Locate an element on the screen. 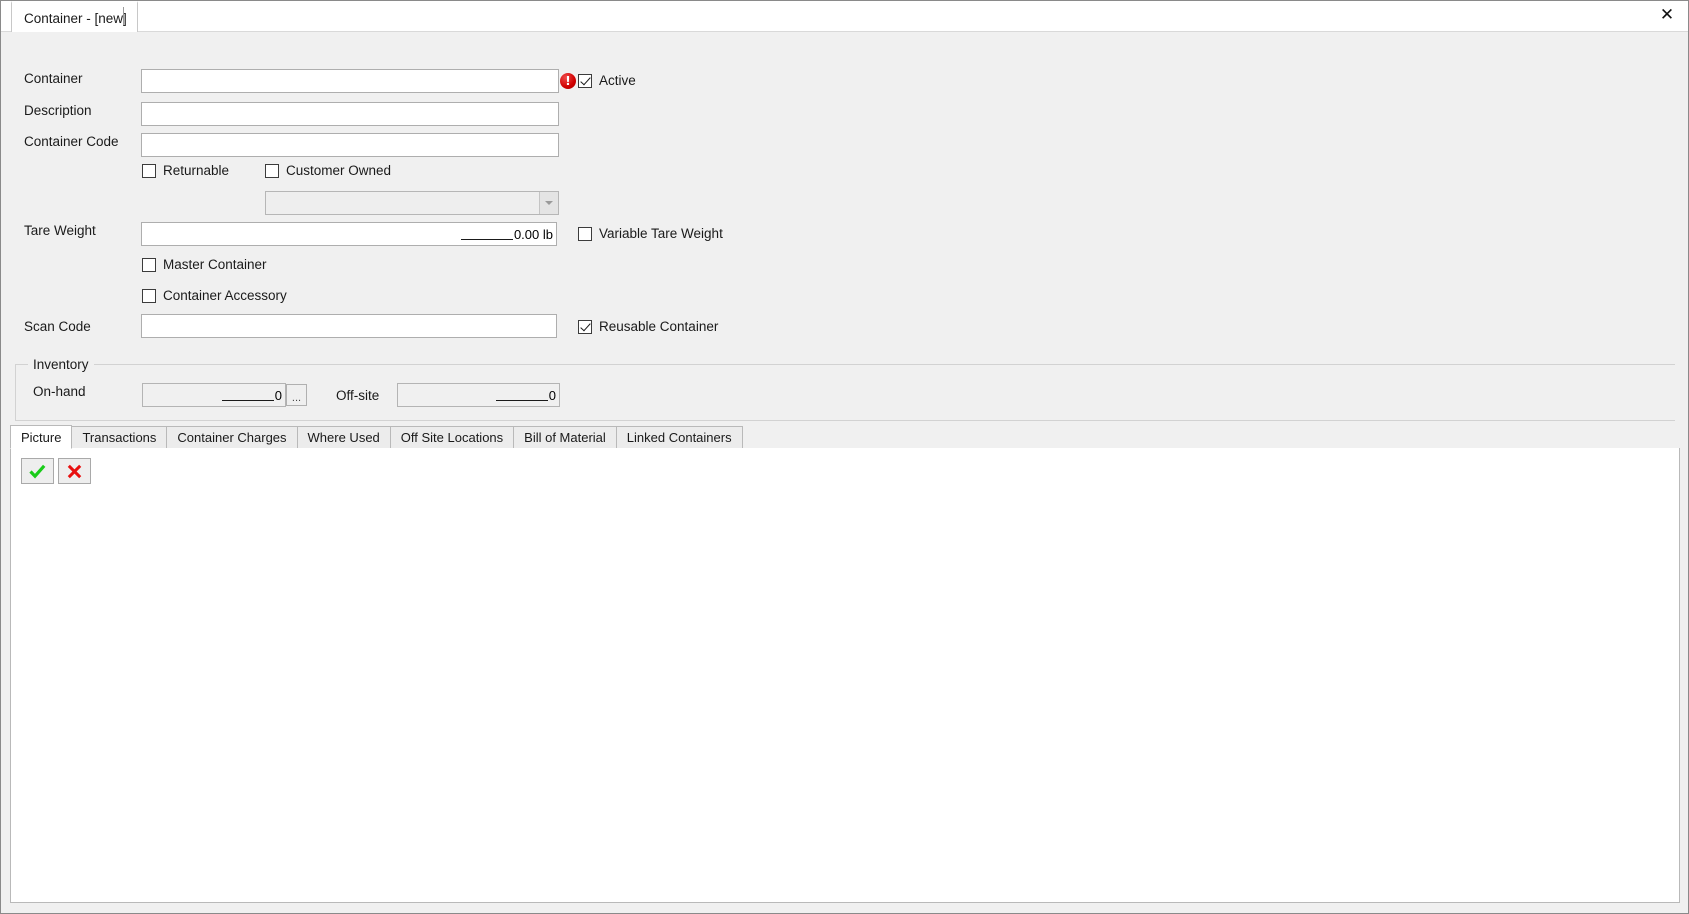  off-site-value: 0 is located at coordinates (552, 395).